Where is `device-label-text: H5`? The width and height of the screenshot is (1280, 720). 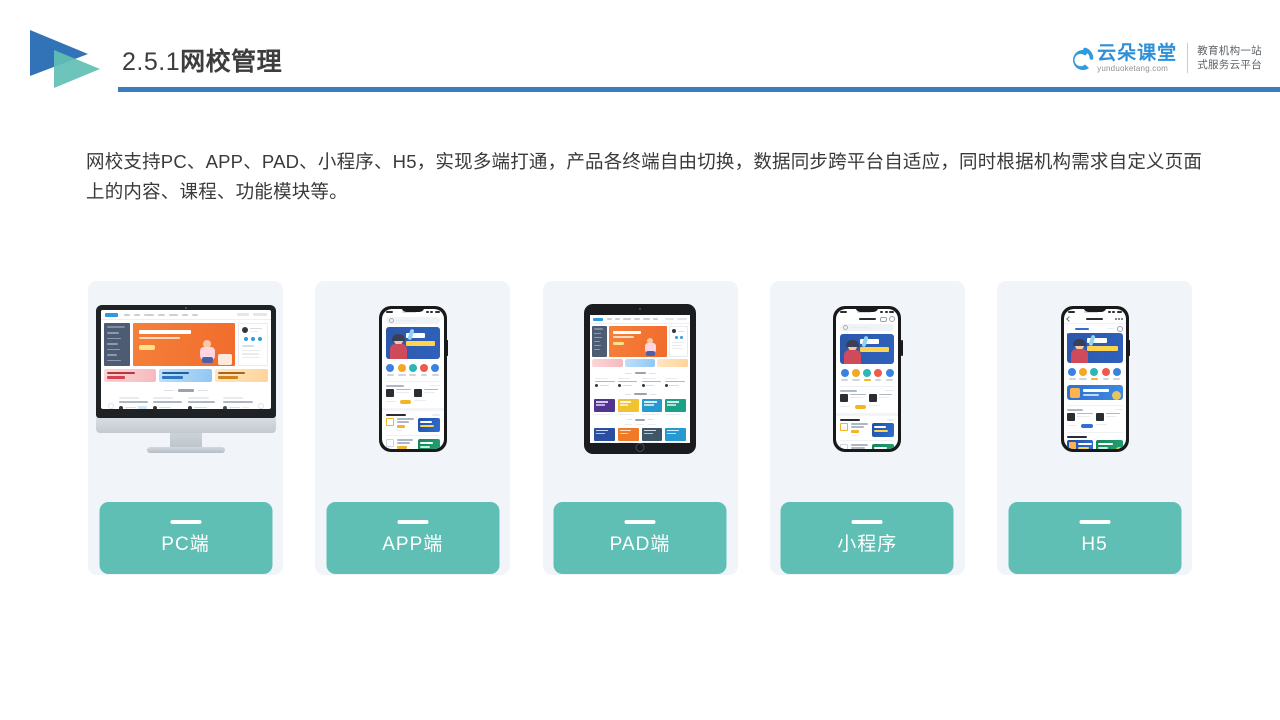
device-label-text: H5 is located at coordinates (1094, 544).